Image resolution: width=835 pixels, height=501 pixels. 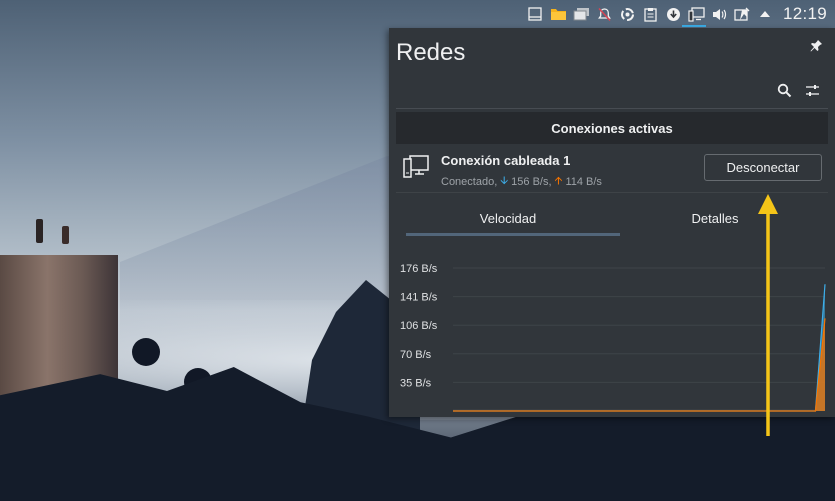 What do you see at coordinates (612, 128) in the screenshot?
I see `active-connections-header: Conexiones activas` at bounding box center [612, 128].